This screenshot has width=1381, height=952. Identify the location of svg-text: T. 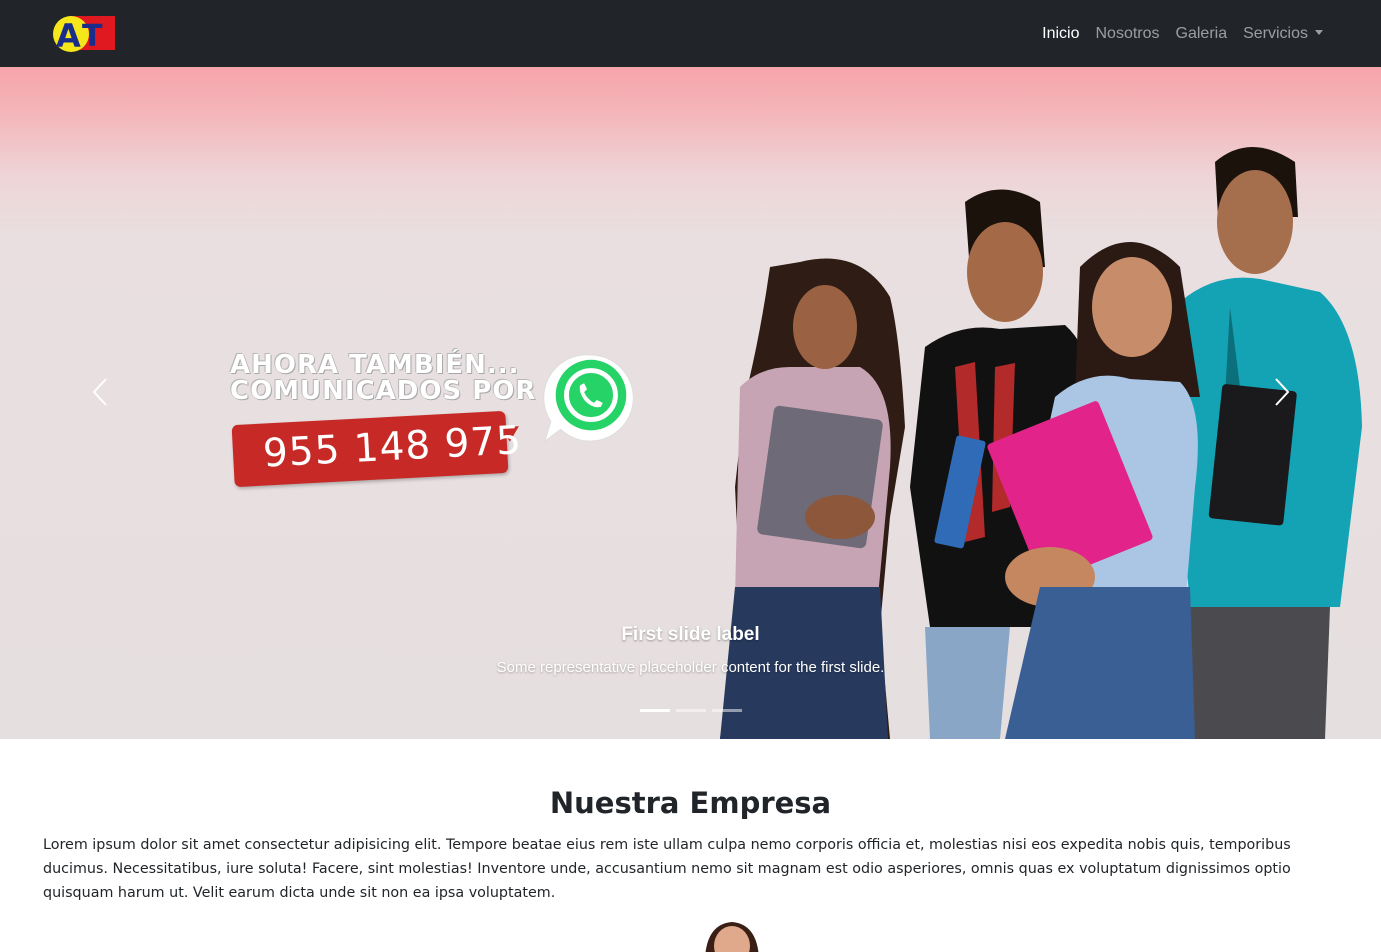
(92, 35).